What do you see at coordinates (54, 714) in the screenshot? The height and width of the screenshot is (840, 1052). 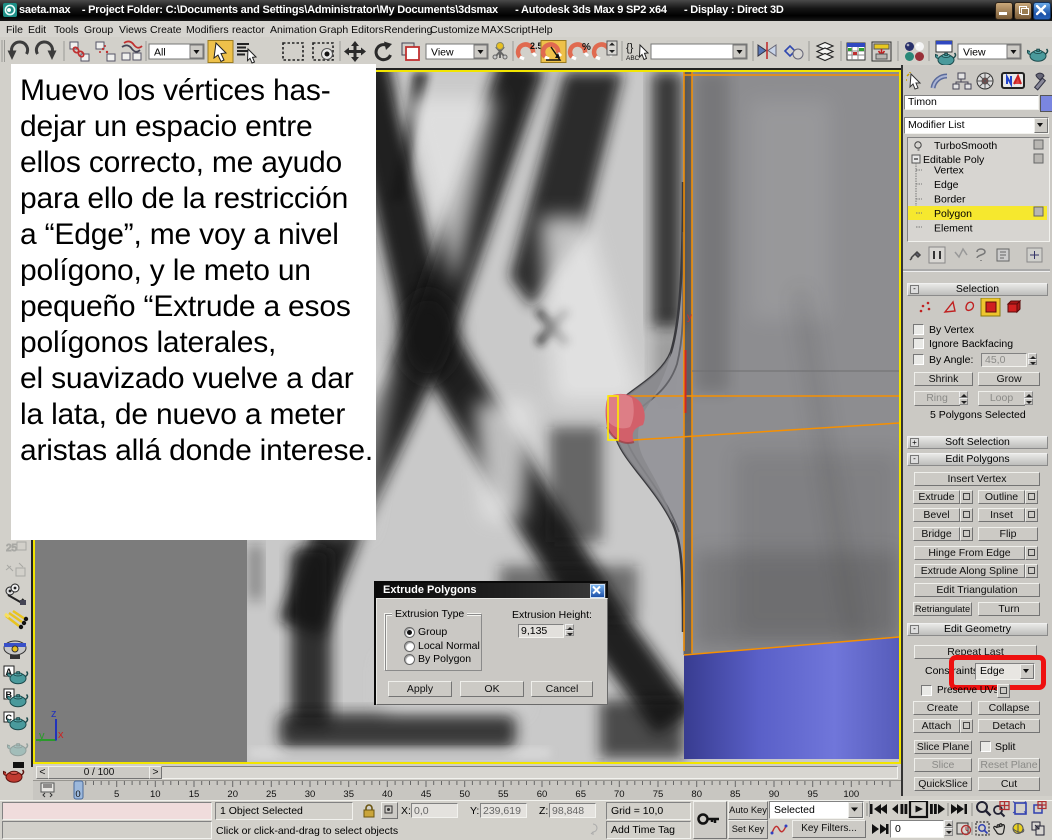 I see `svg-text: z` at bounding box center [54, 714].